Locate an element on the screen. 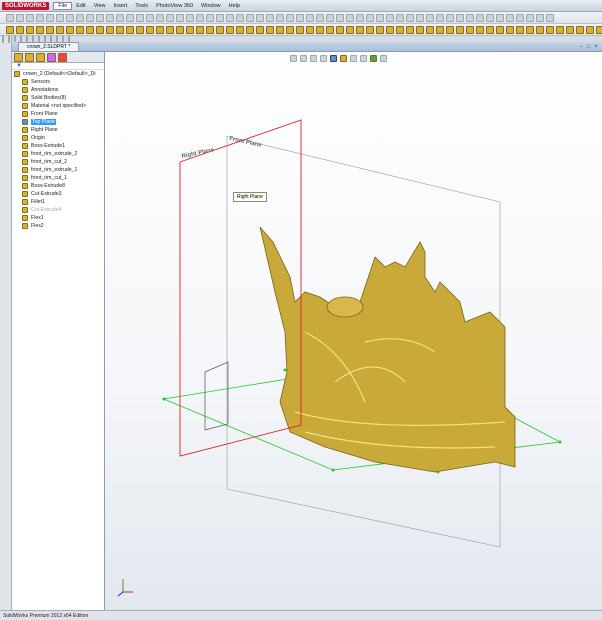 This screenshot has width=602, height=620. menu-photoview: PhotoView 360 is located at coordinates (174, 6).